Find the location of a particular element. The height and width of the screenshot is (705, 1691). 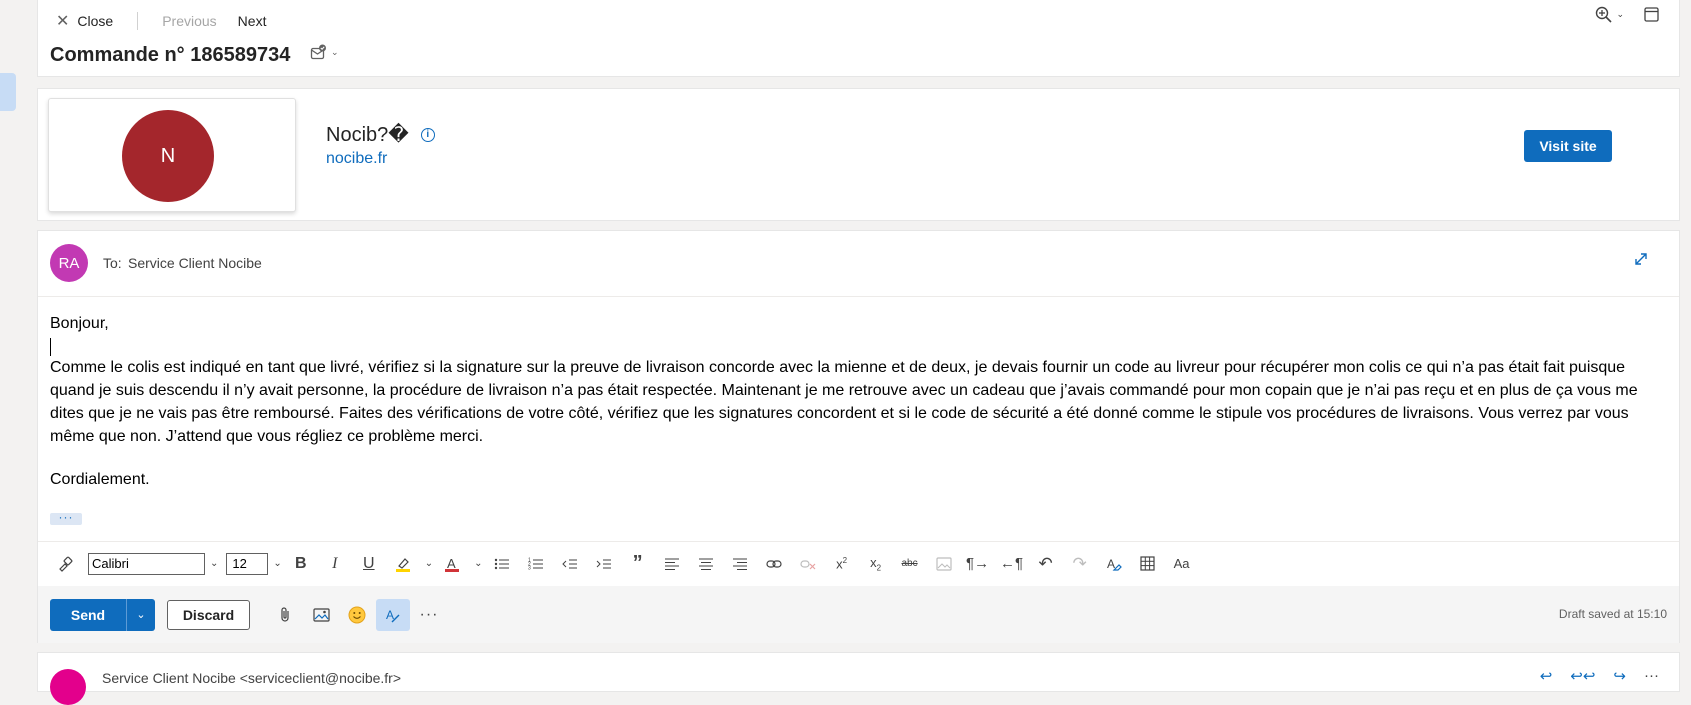

highlight-button is located at coordinates (403, 564).